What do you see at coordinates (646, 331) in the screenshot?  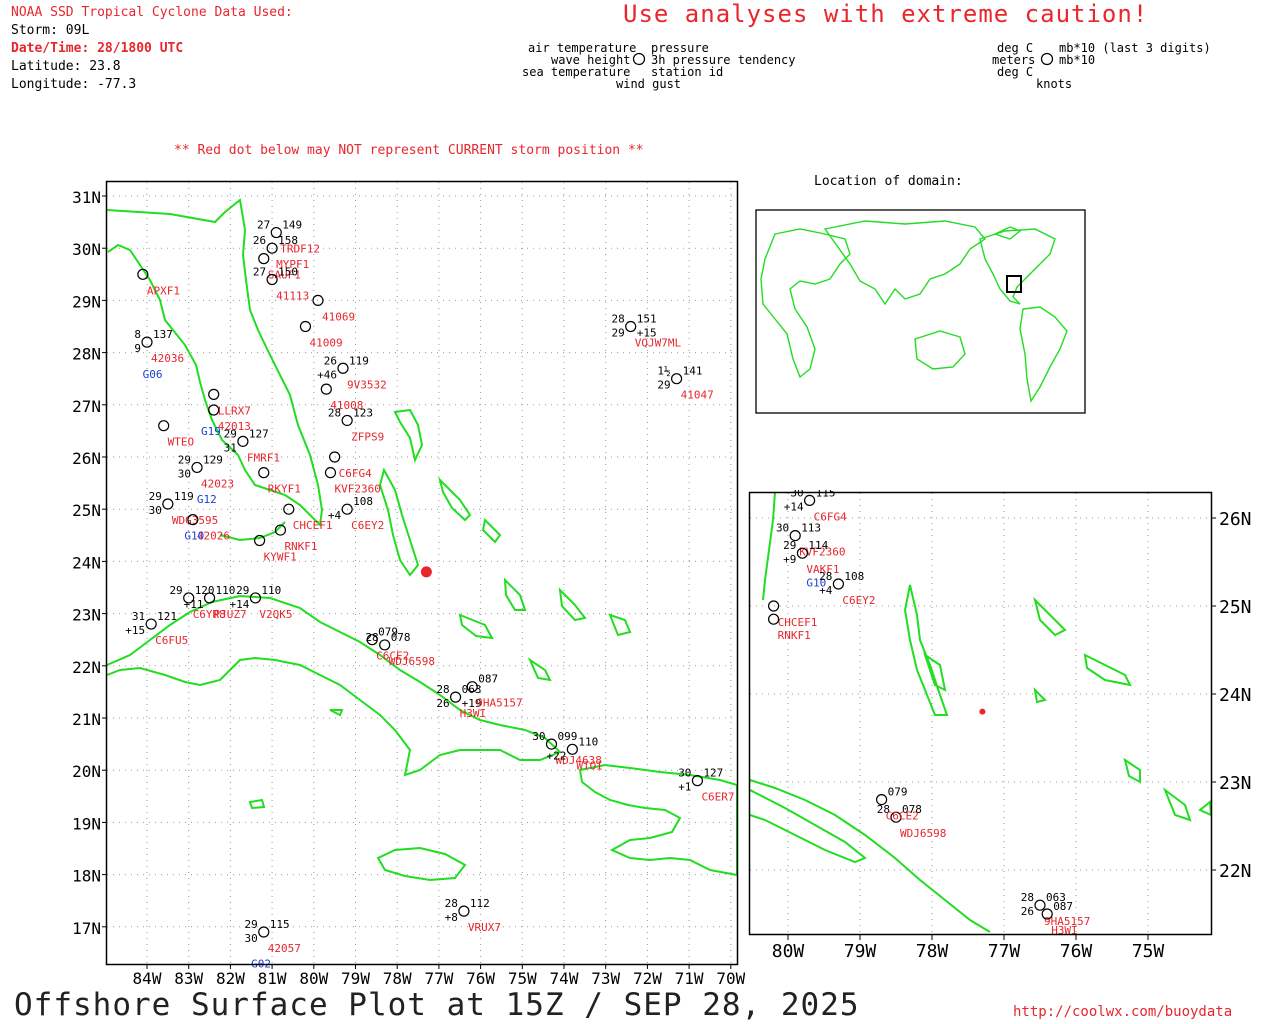 I see `station-plot: 28 15129 +15VQJW7ML` at bounding box center [646, 331].